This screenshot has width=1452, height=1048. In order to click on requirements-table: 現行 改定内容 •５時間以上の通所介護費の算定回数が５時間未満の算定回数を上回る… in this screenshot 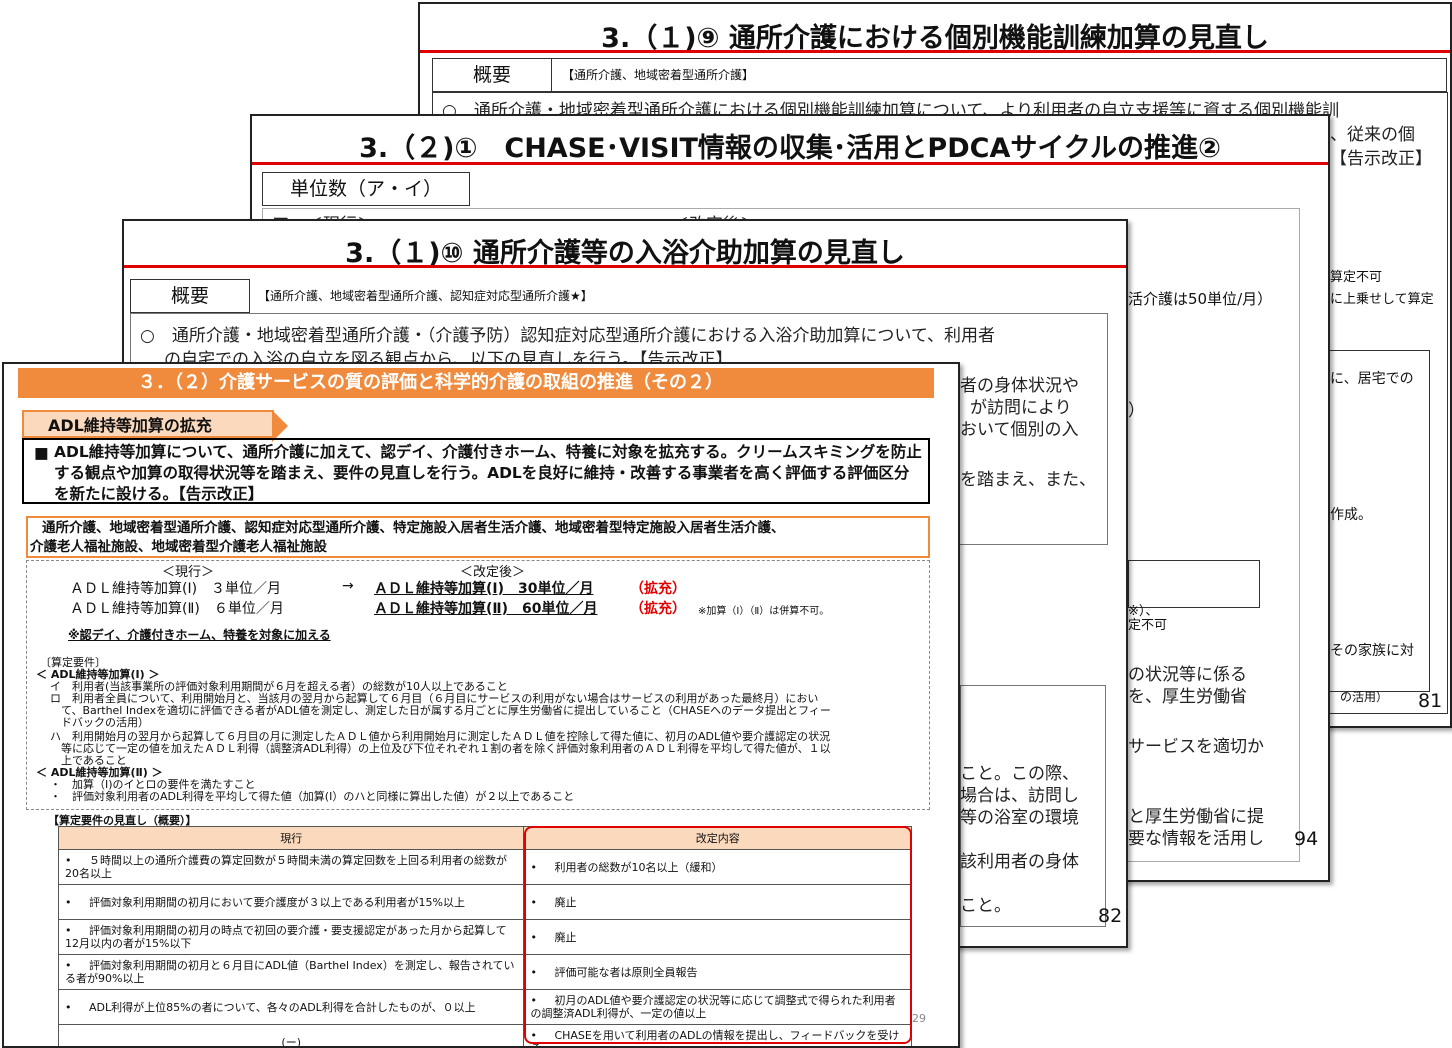, I will do `click(485, 937)`.